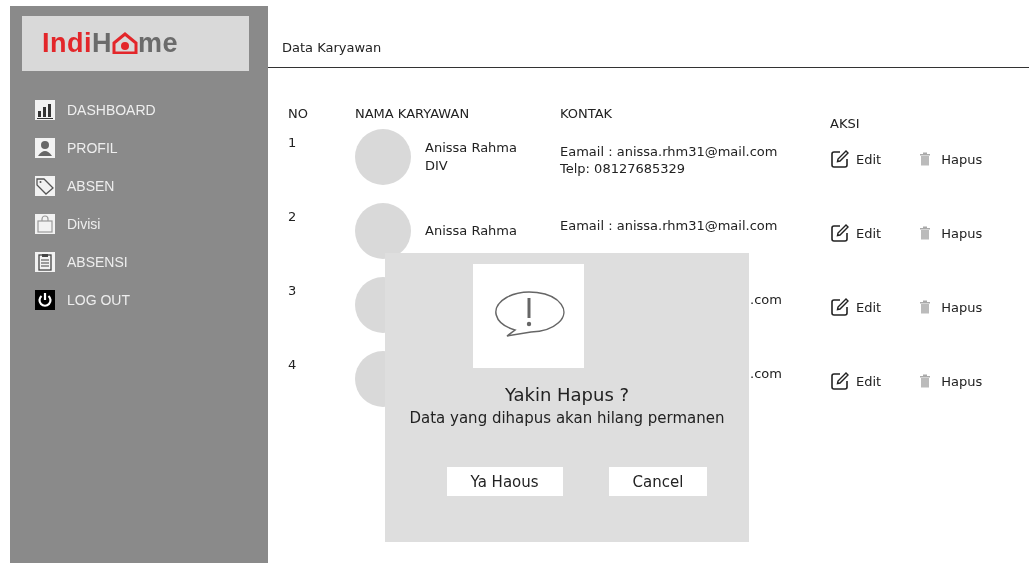  Describe the element at coordinates (623, 168) in the screenshot. I see `phone-text: Telp: 08127685329` at that location.